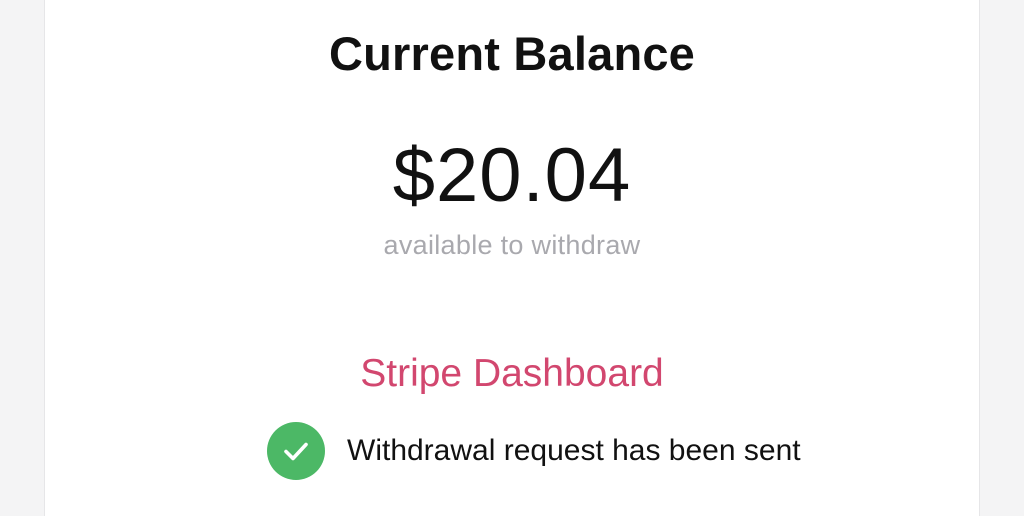  What do you see at coordinates (512, 175) in the screenshot?
I see `balance-amount: $20.04` at bounding box center [512, 175].